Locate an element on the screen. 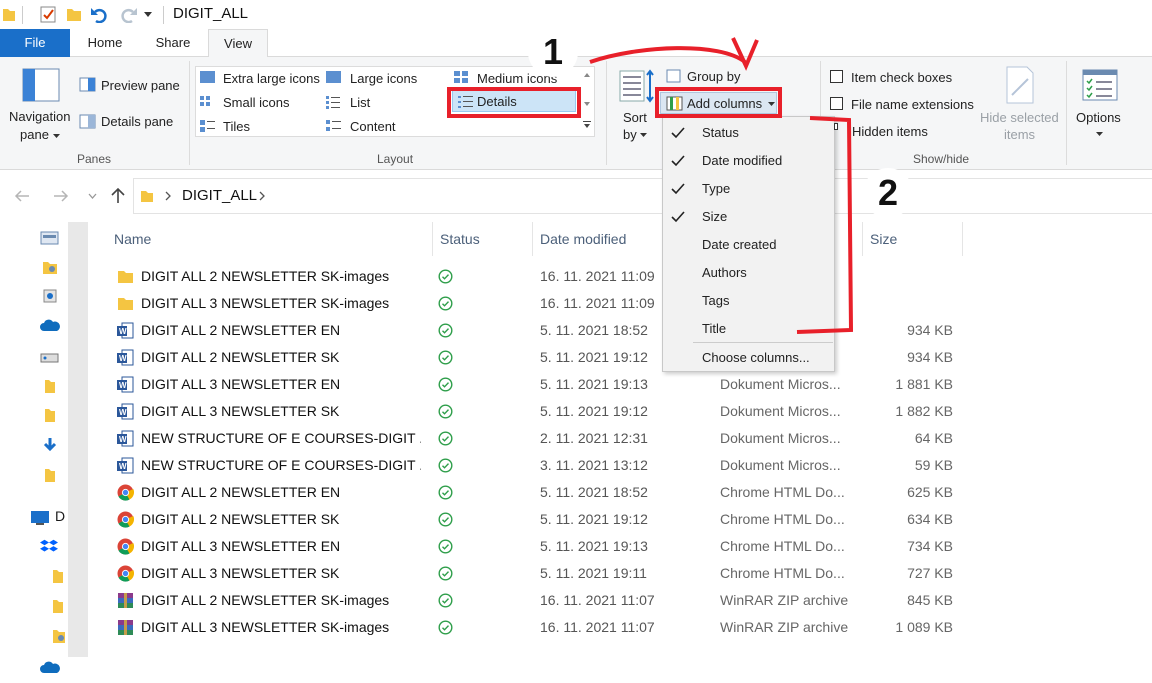  item-check-boxes-checkbox is located at coordinates (836, 76).